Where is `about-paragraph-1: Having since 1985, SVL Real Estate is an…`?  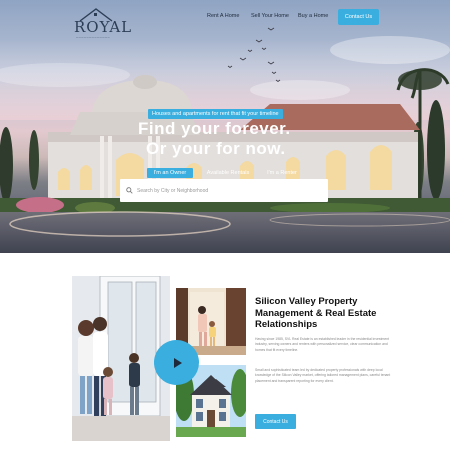 about-paragraph-1: Having since 1985, SVL Real Estate is an… is located at coordinates (322, 344).